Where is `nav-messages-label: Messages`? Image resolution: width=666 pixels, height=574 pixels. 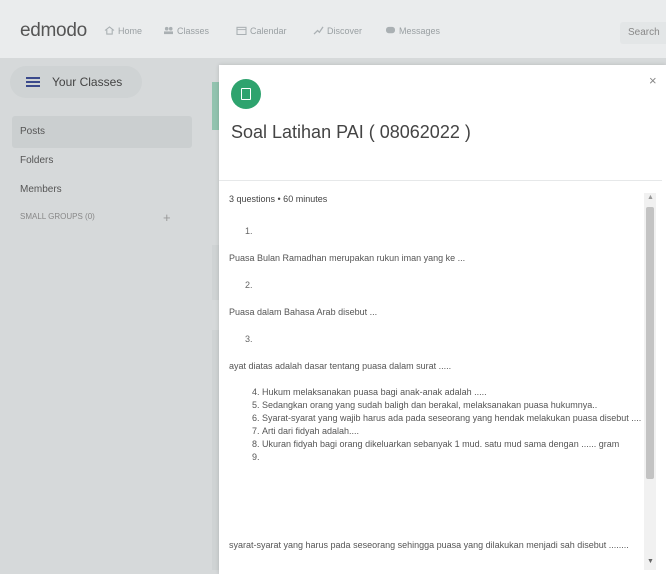 nav-messages-label: Messages is located at coordinates (420, 31).